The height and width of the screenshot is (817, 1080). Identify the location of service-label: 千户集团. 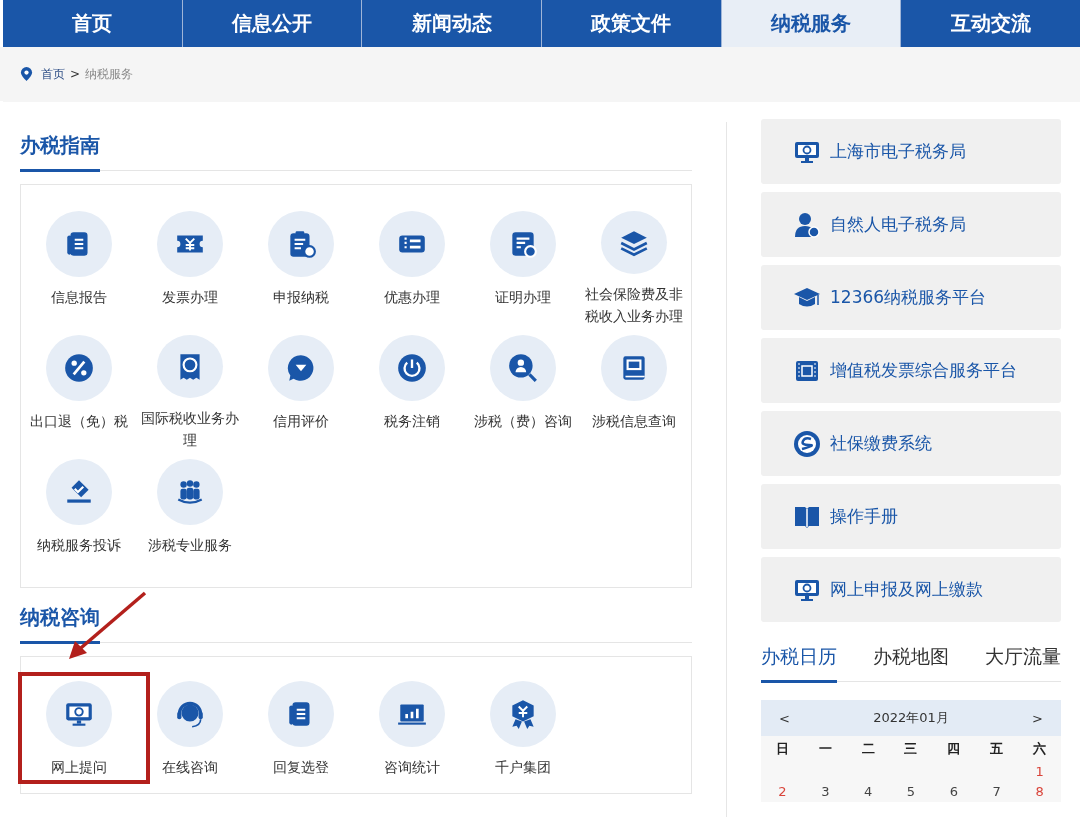
(522, 767).